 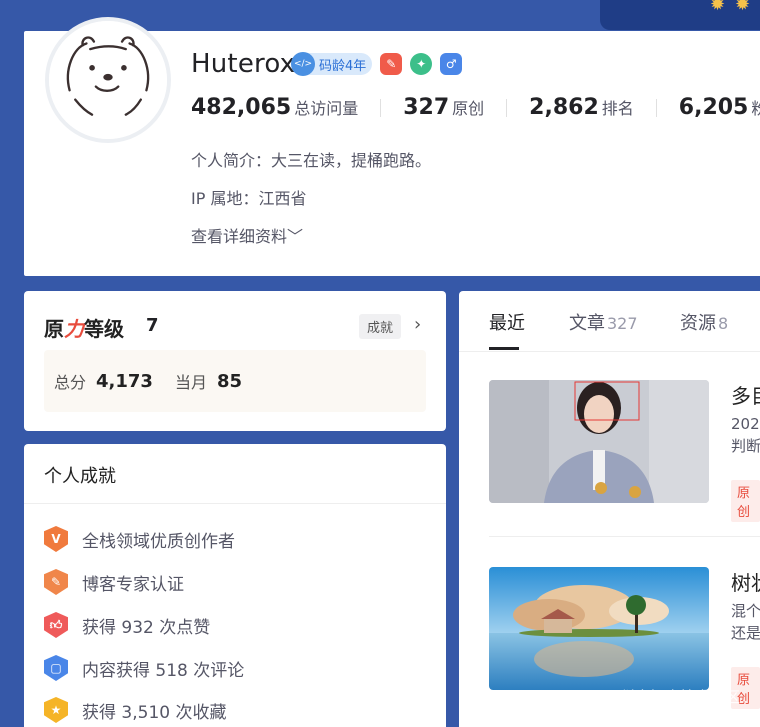 What do you see at coordinates (622, 323) in the screenshot?
I see `tab-count: 327` at bounding box center [622, 323].